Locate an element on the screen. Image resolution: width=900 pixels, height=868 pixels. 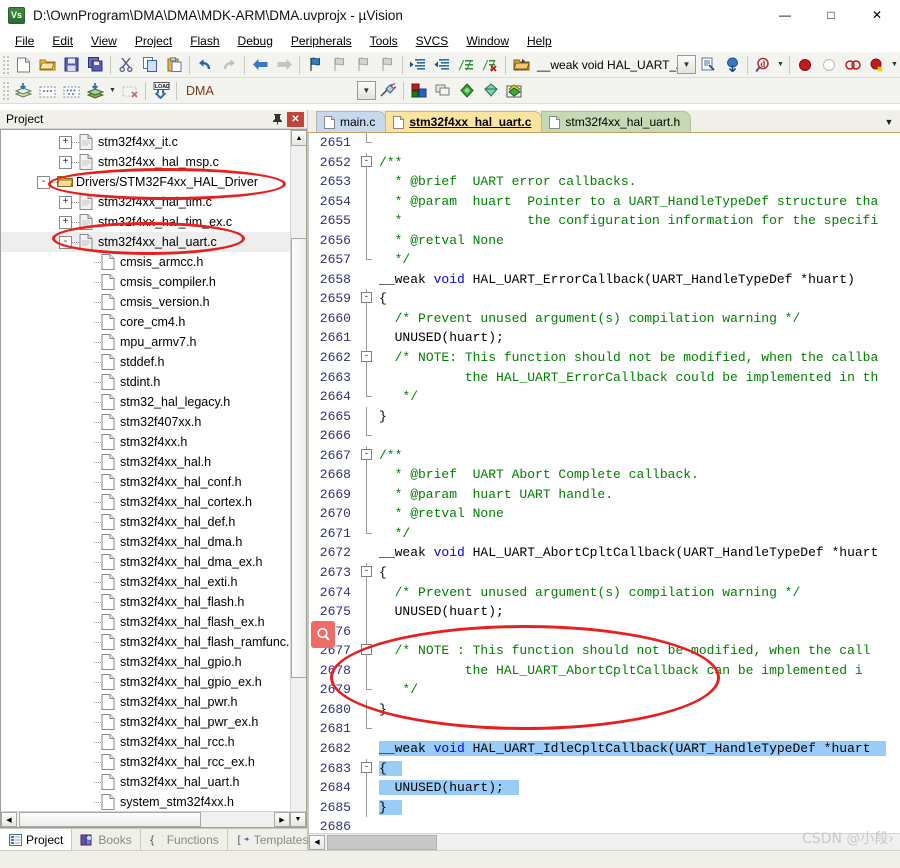
cut-icon is located at coordinates (126, 65).